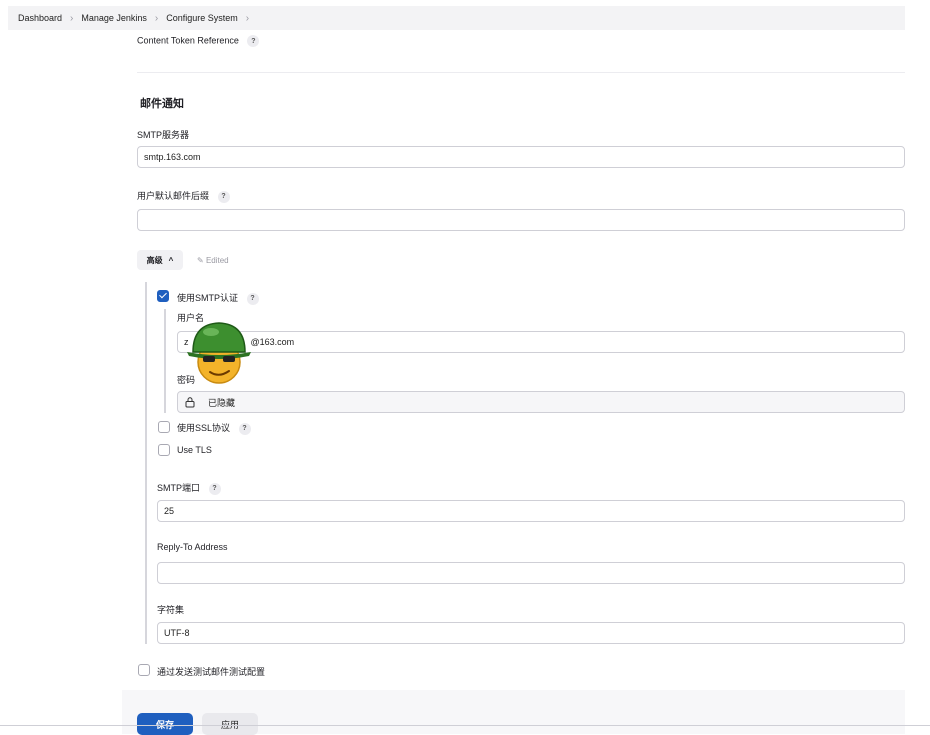 The width and height of the screenshot is (930, 735). What do you see at coordinates (162, 104) in the screenshot?
I see `section-title: 邮件通知` at bounding box center [162, 104].